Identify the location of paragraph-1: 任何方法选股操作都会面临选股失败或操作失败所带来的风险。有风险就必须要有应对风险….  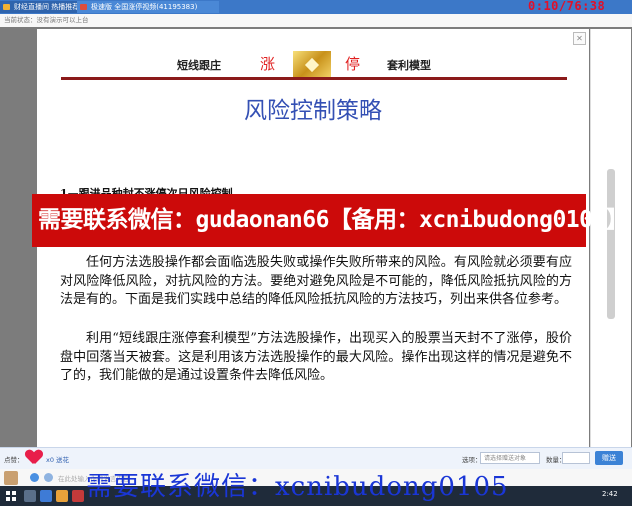
(316, 281).